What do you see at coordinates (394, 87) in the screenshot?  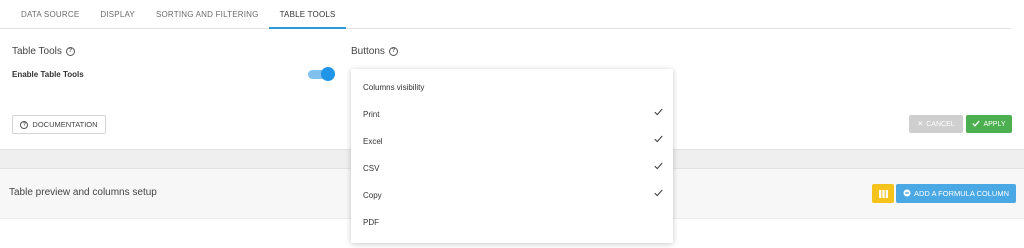 I see `dropdown-item-label: Columns visibility` at bounding box center [394, 87].